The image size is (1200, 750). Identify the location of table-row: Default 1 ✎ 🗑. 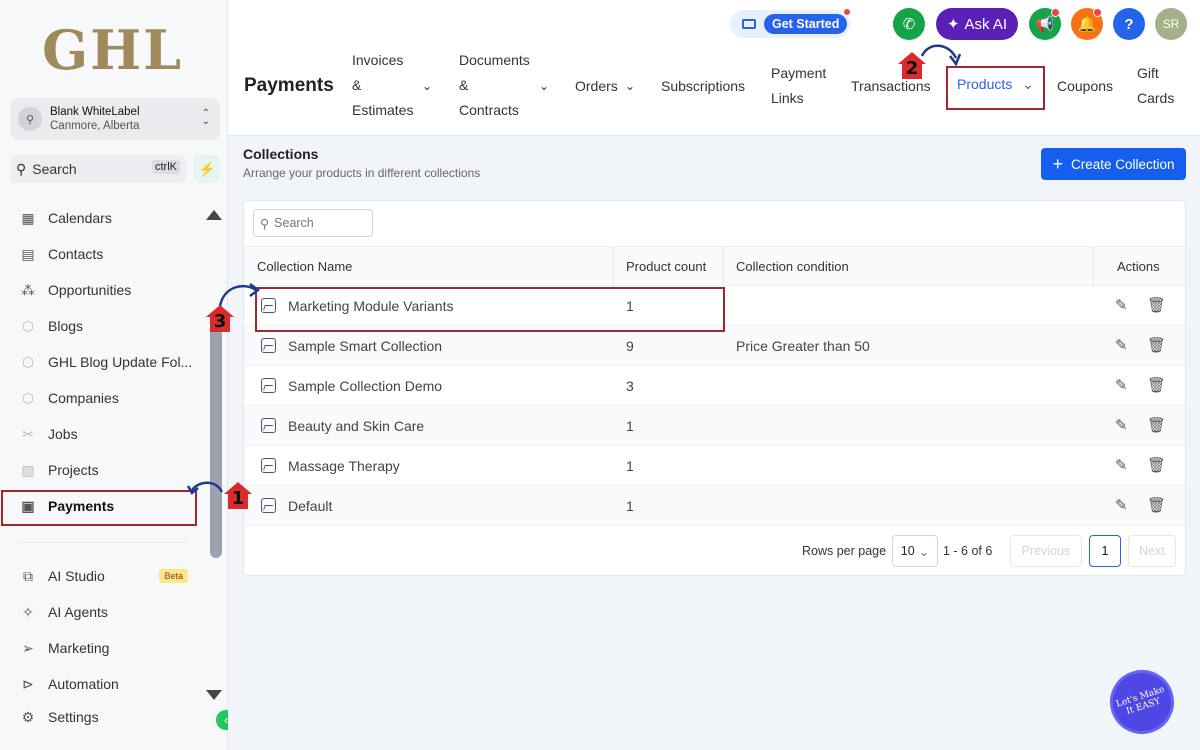
(714, 506).